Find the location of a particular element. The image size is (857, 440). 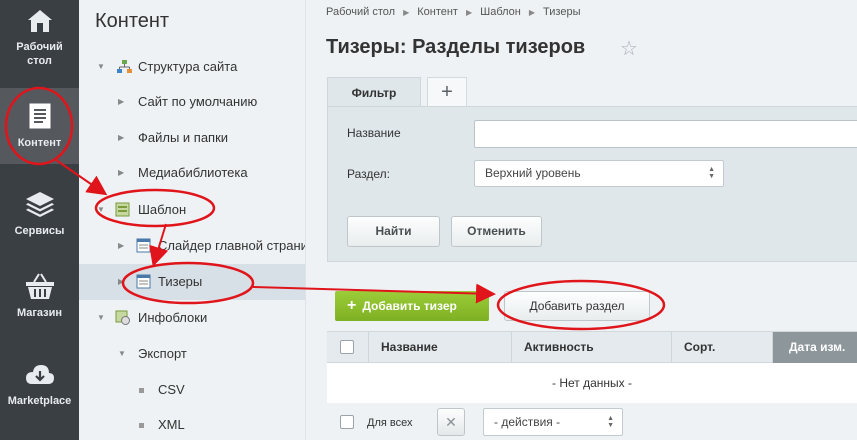

sidebar-item-label: Магазин is located at coordinates (39, 313).